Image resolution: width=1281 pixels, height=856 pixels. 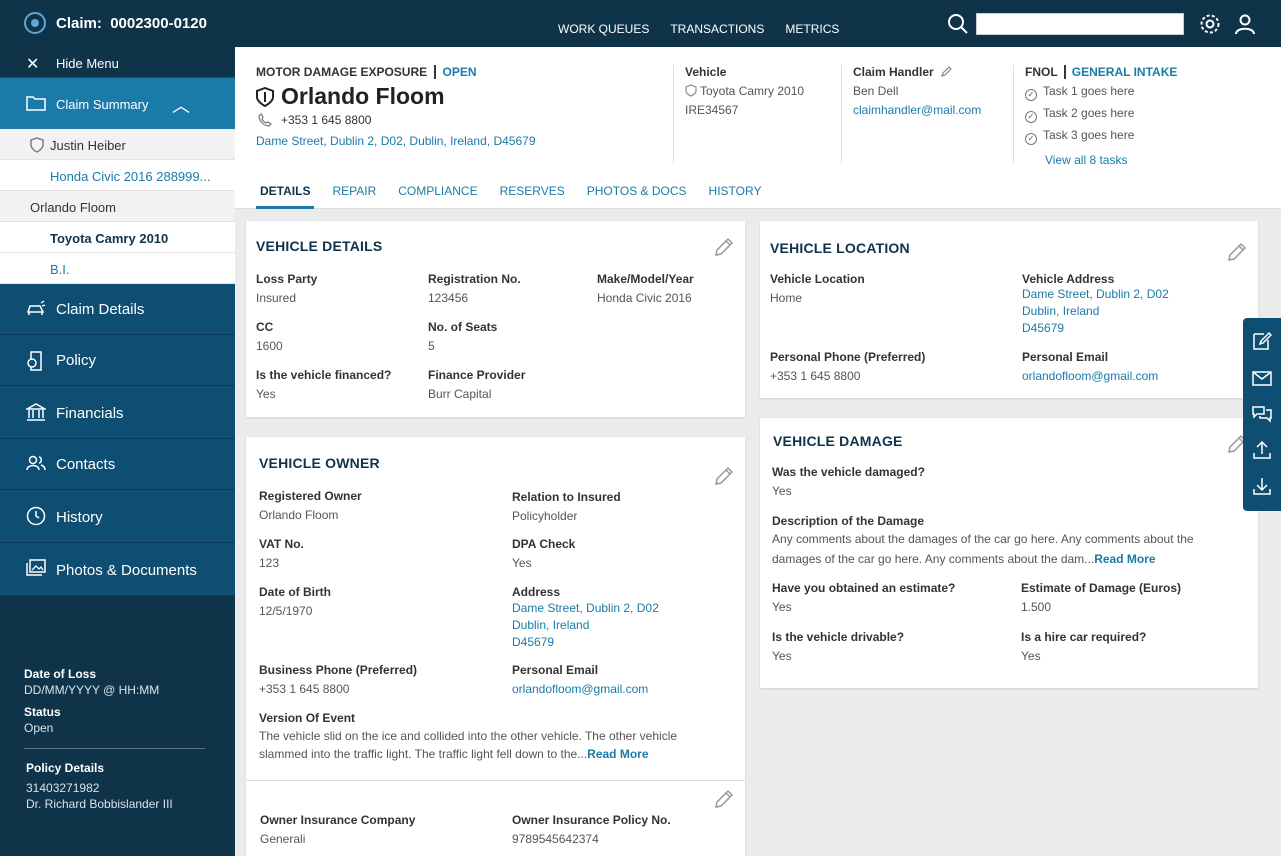 What do you see at coordinates (304, 689) in the screenshot?
I see `field-value: +353 1 645 8800` at bounding box center [304, 689].